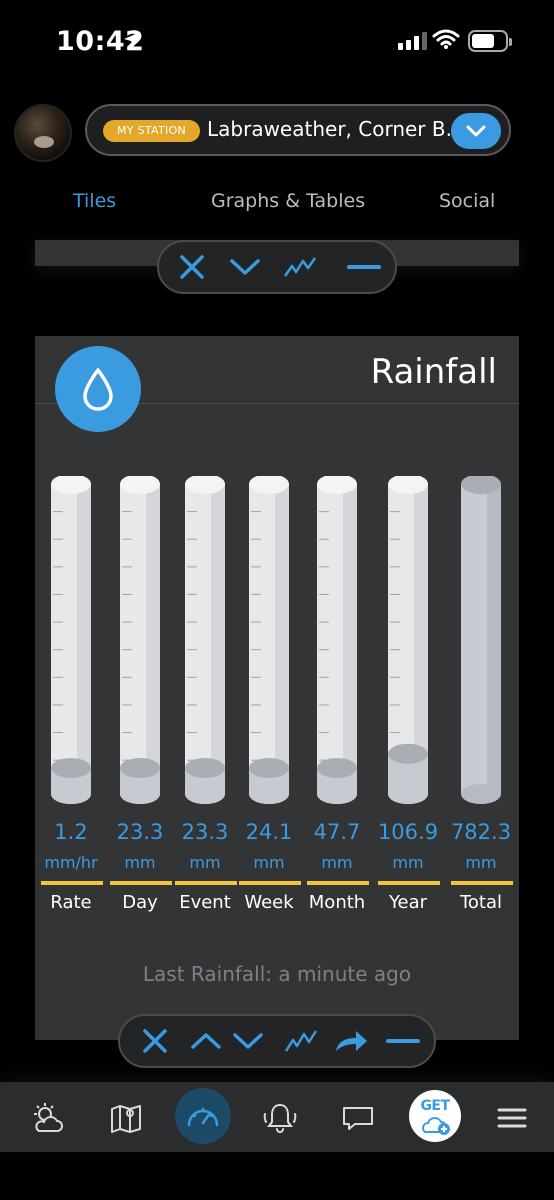 Image resolution: width=554 pixels, height=1200 pixels. I want to click on rain-value-event: 23.3, so click(205, 832).